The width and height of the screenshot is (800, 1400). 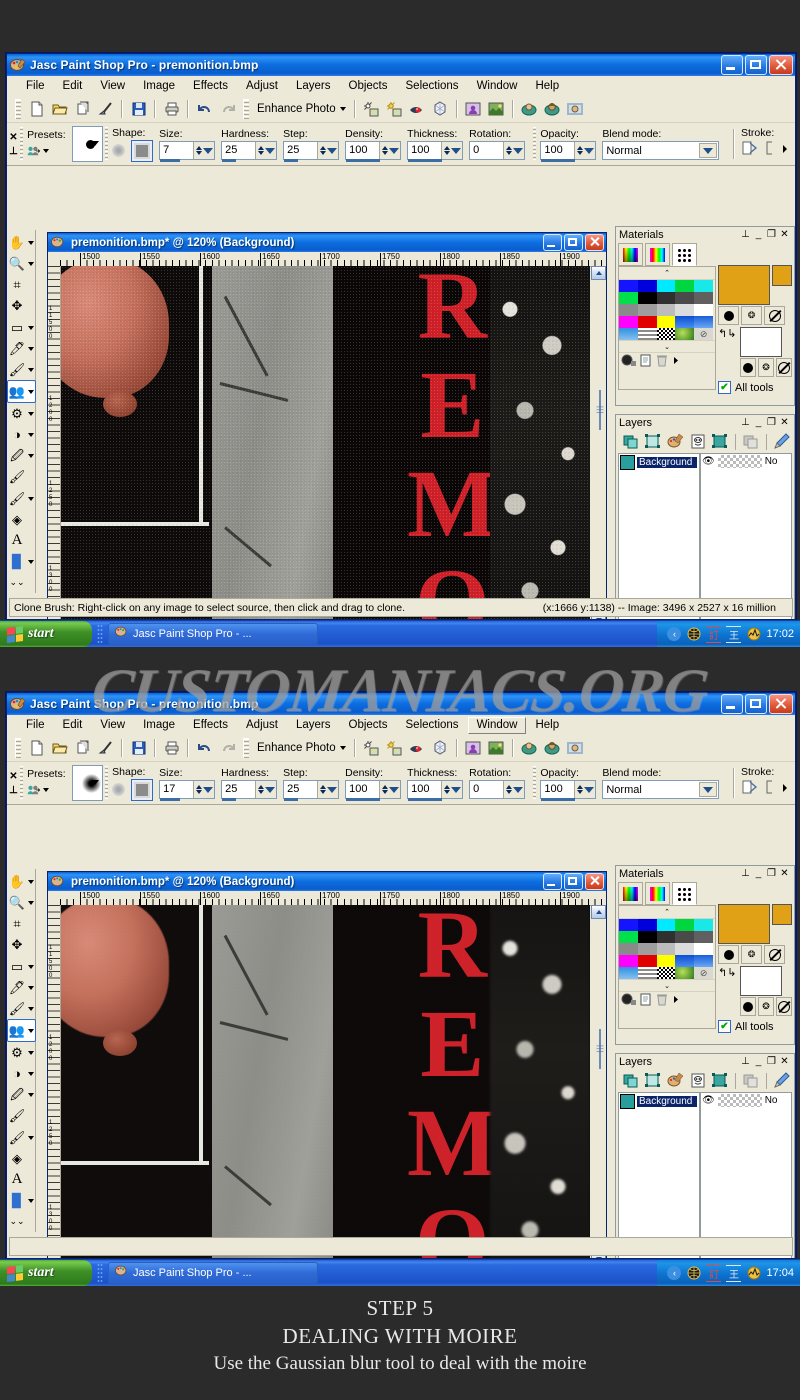 I want to click on density-value: 100, so click(x=362, y=789).